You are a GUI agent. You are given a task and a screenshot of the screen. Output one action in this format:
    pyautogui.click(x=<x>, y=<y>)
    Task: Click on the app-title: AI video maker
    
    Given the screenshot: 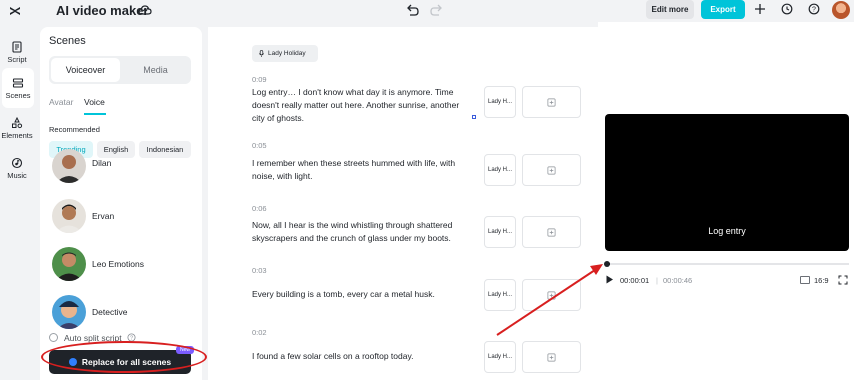 What is the action you would take?
    pyautogui.click(x=102, y=10)
    